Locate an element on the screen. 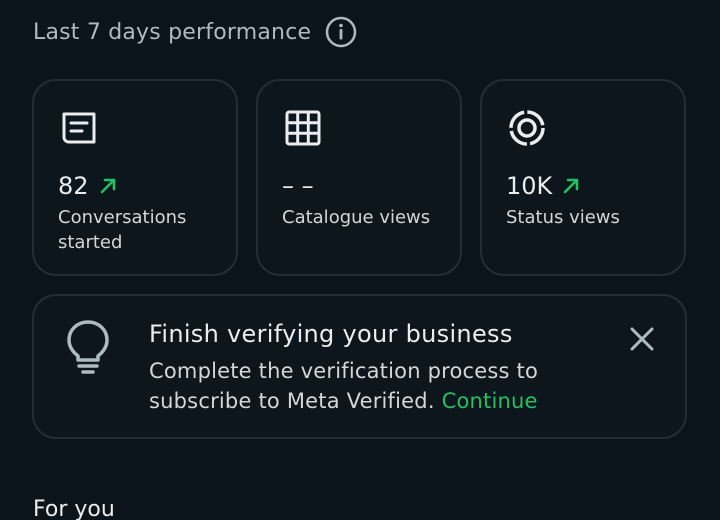 The height and width of the screenshot is (520, 720). stat-card-status: 10K Status views is located at coordinates (583, 177).